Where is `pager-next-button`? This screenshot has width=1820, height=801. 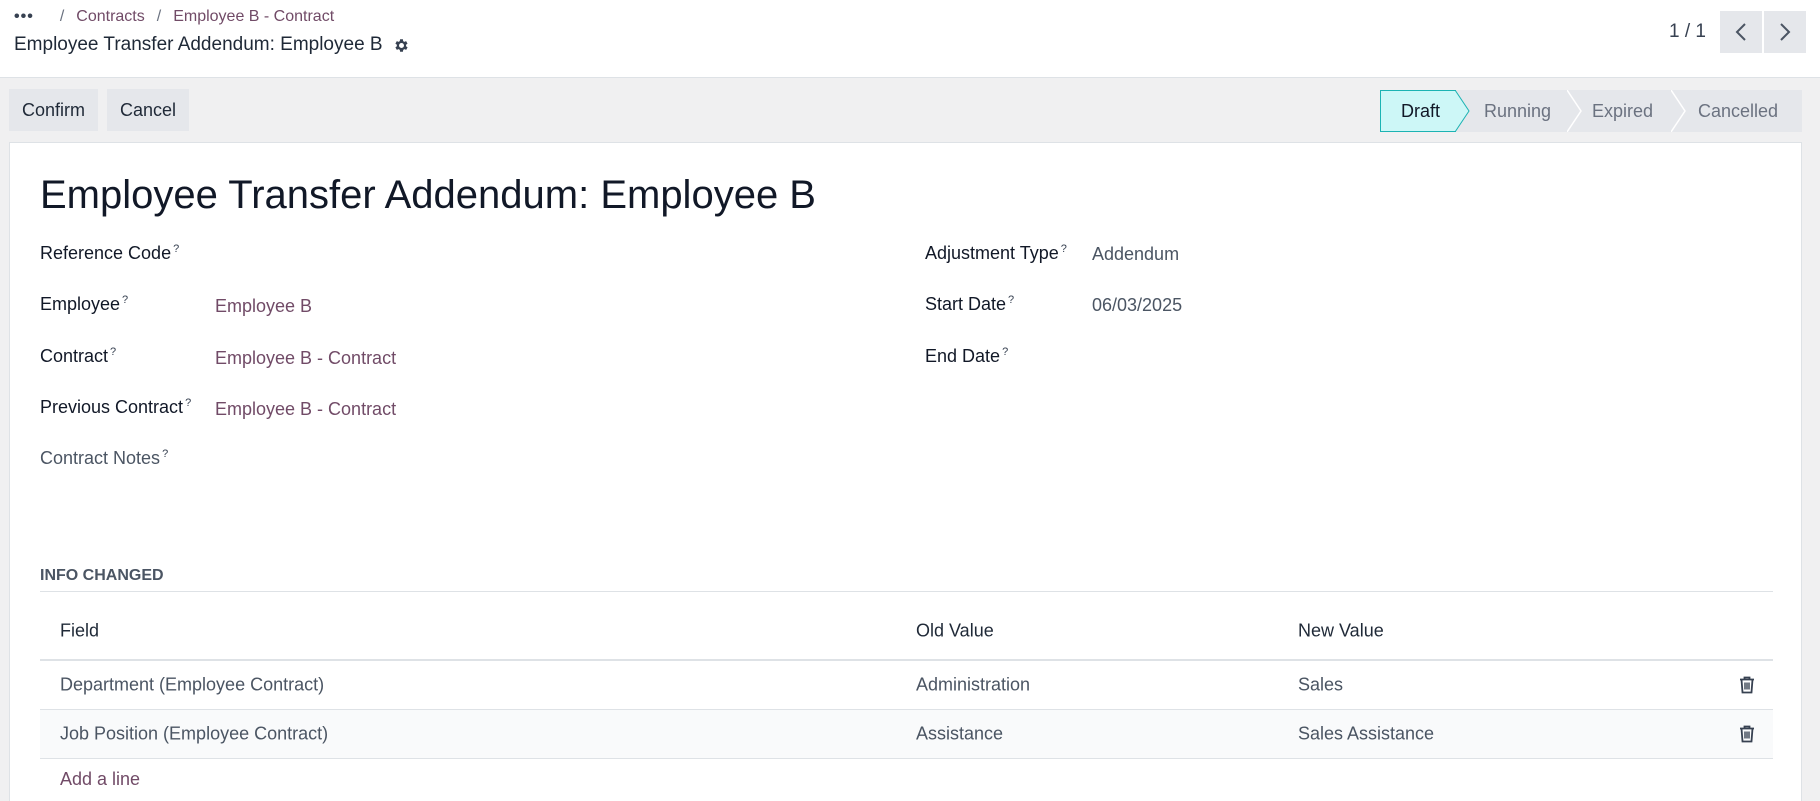
pager-next-button is located at coordinates (1785, 32).